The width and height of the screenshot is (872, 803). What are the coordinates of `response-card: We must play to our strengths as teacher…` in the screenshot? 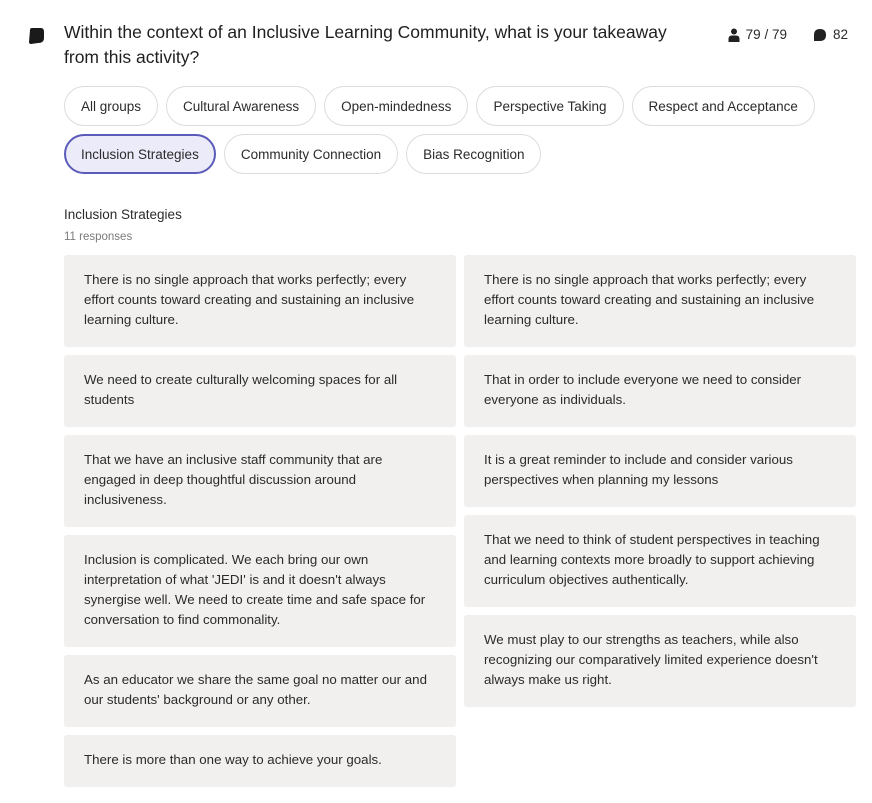 It's located at (660, 661).